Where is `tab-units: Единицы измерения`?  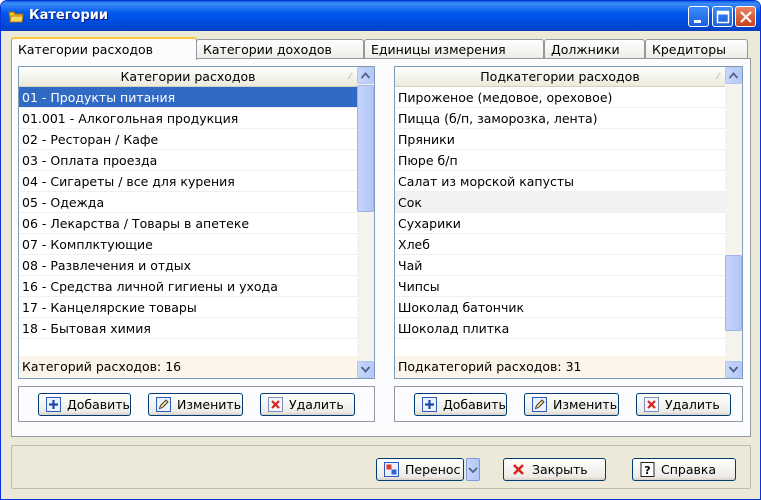
tab-units: Единицы измерения is located at coordinates (454, 49).